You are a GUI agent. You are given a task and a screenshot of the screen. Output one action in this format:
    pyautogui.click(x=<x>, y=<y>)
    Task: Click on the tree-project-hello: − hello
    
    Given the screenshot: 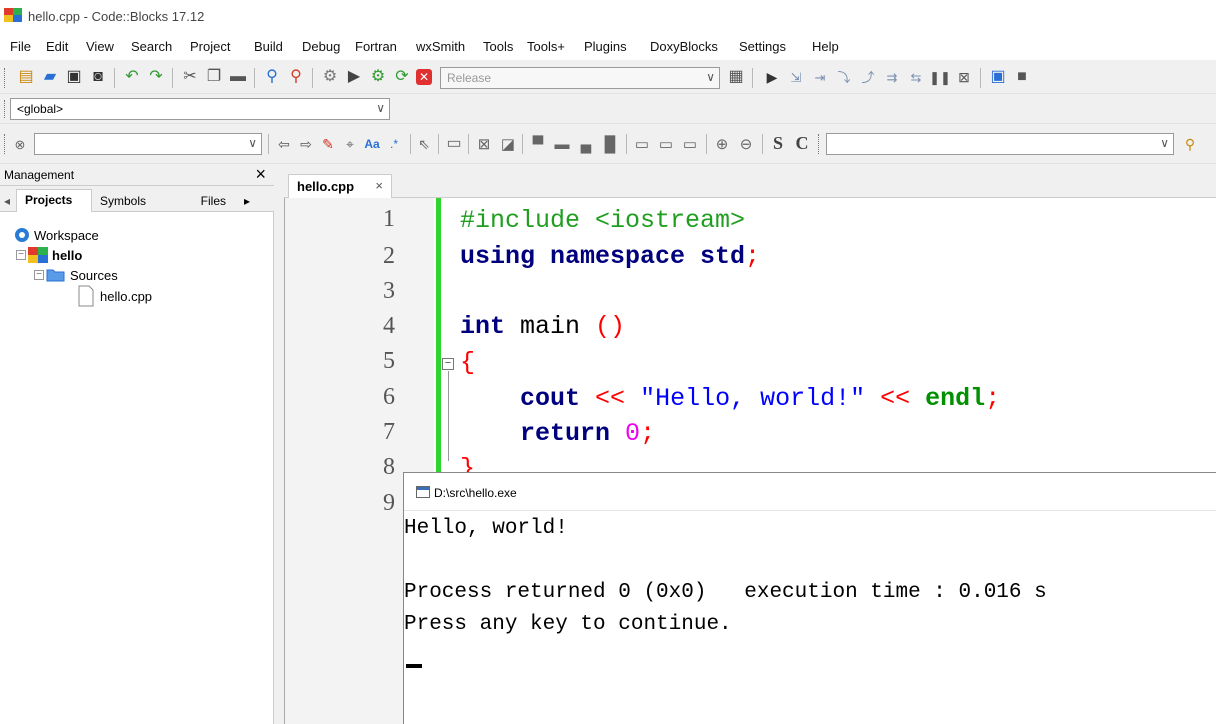 What is the action you would take?
    pyautogui.click(x=49, y=255)
    